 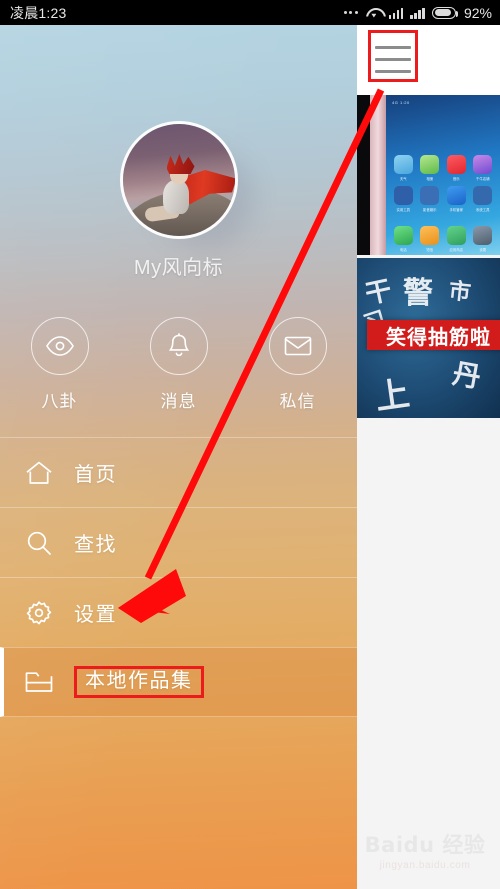 What do you see at coordinates (445, 12) in the screenshot?
I see `battery-icon` at bounding box center [445, 12].